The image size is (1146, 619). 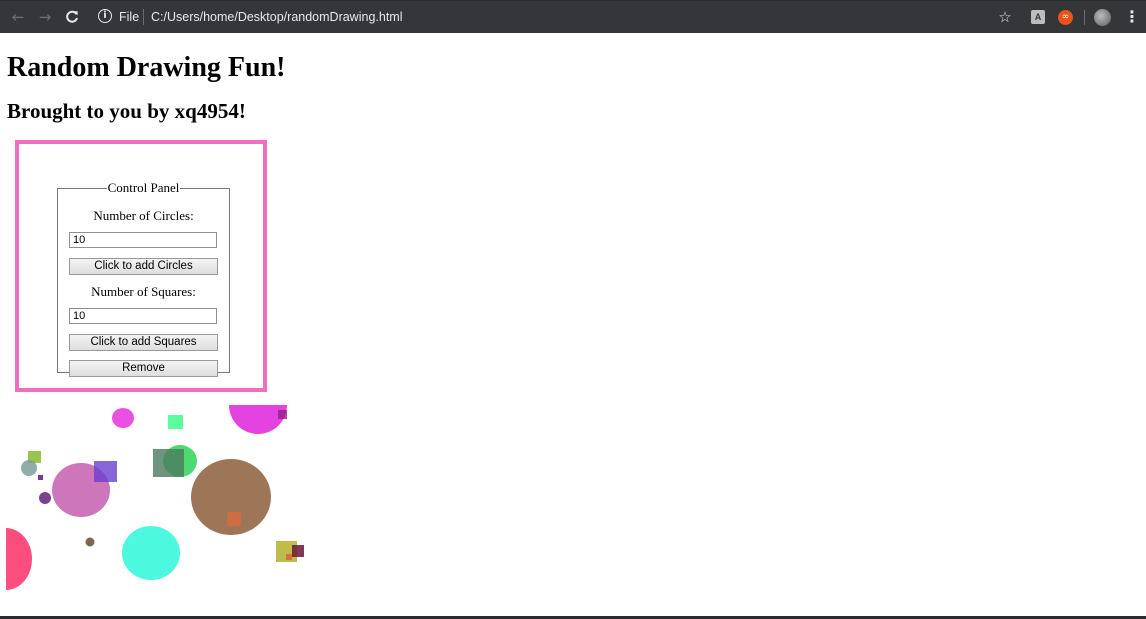 I want to click on page-subtitle: Brought to you by xq4954!, so click(x=126, y=111).